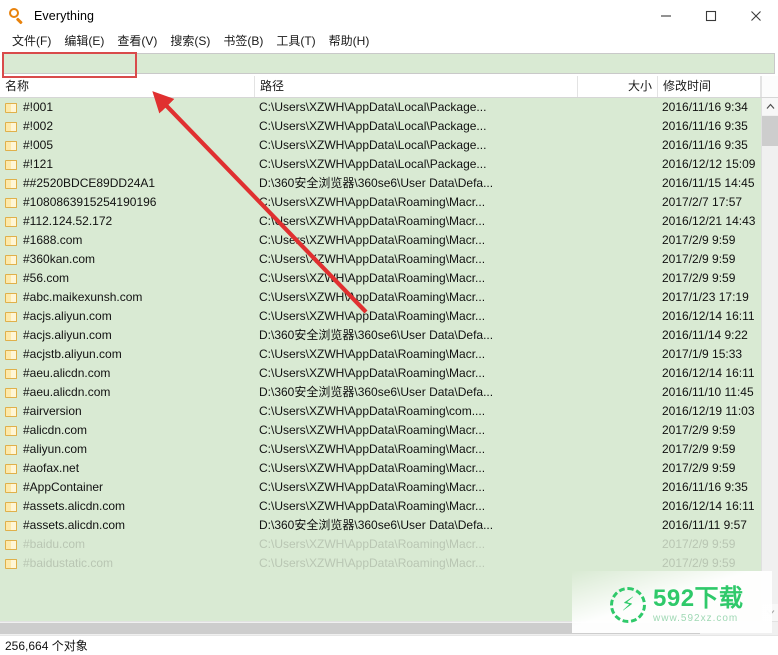 This screenshot has width=778, height=655. I want to click on menu-item-help: 帮助(H), so click(350, 41).